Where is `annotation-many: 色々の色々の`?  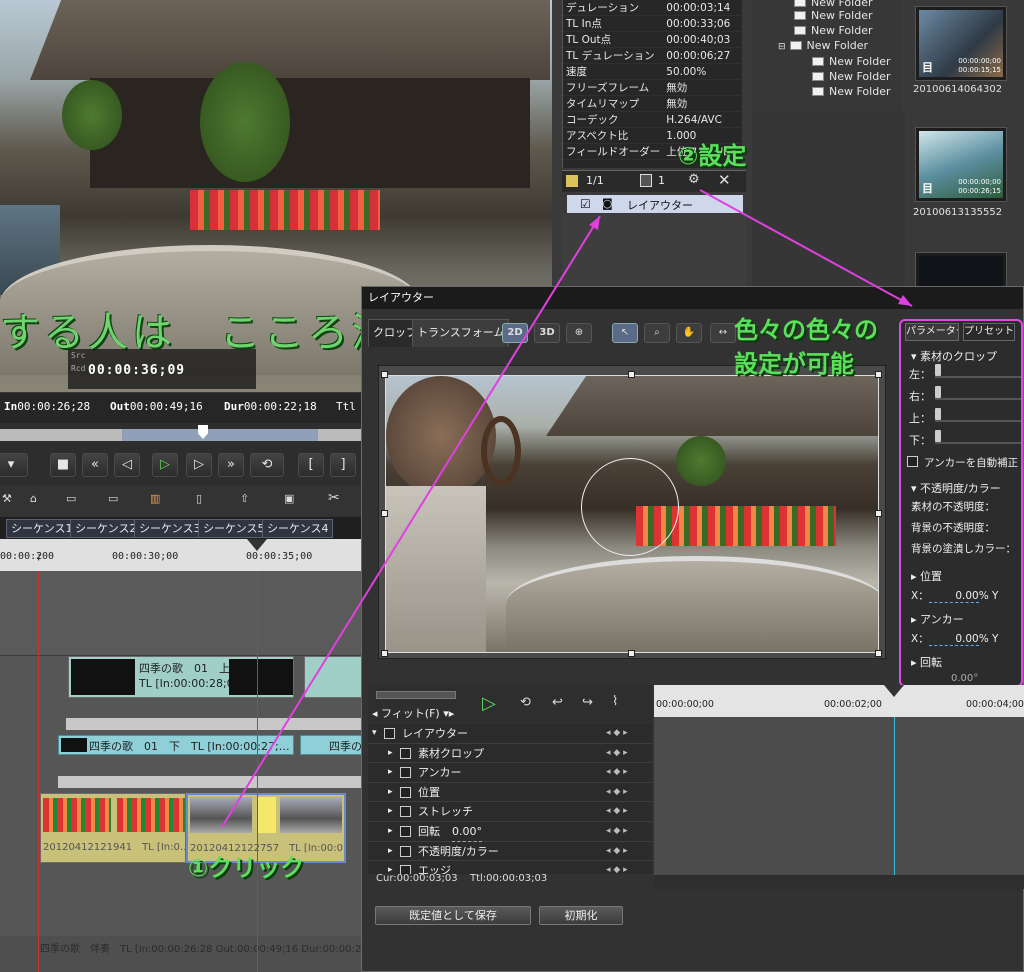 annotation-many: 色々の色々の is located at coordinates (806, 330).